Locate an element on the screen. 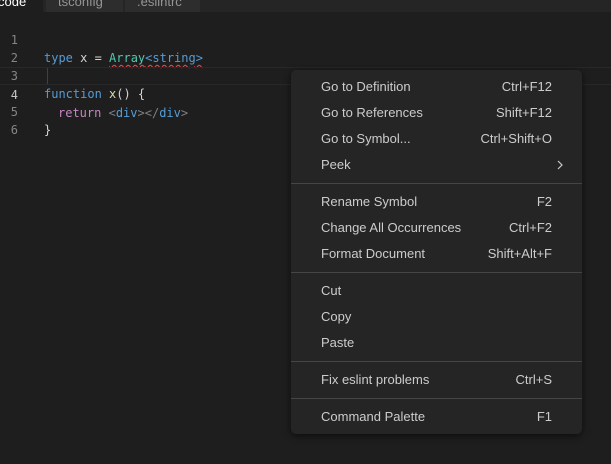  tab-label: tsconfig is located at coordinates (80, 4).